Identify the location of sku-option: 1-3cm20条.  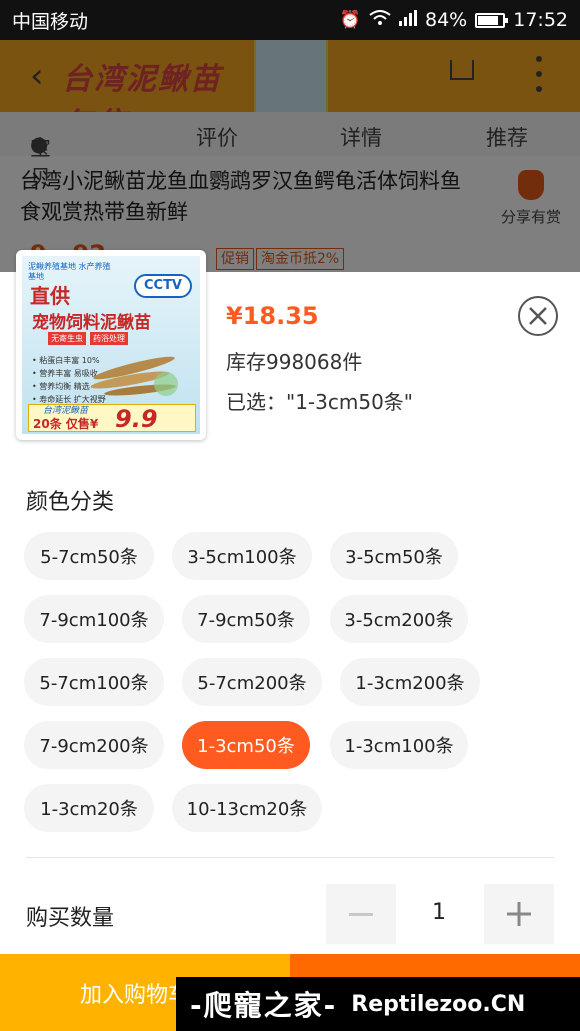
(89, 808).